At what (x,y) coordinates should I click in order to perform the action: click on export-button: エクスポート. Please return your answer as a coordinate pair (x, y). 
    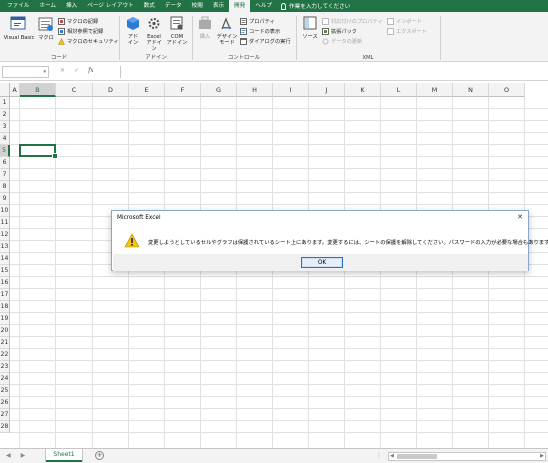
    Looking at the image, I should click on (407, 31).